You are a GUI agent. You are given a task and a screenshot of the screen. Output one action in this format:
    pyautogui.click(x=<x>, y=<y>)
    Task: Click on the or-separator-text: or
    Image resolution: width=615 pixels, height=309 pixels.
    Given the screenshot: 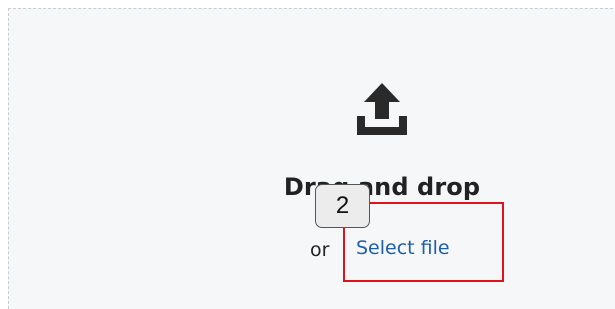 What is the action you would take?
    pyautogui.click(x=320, y=250)
    